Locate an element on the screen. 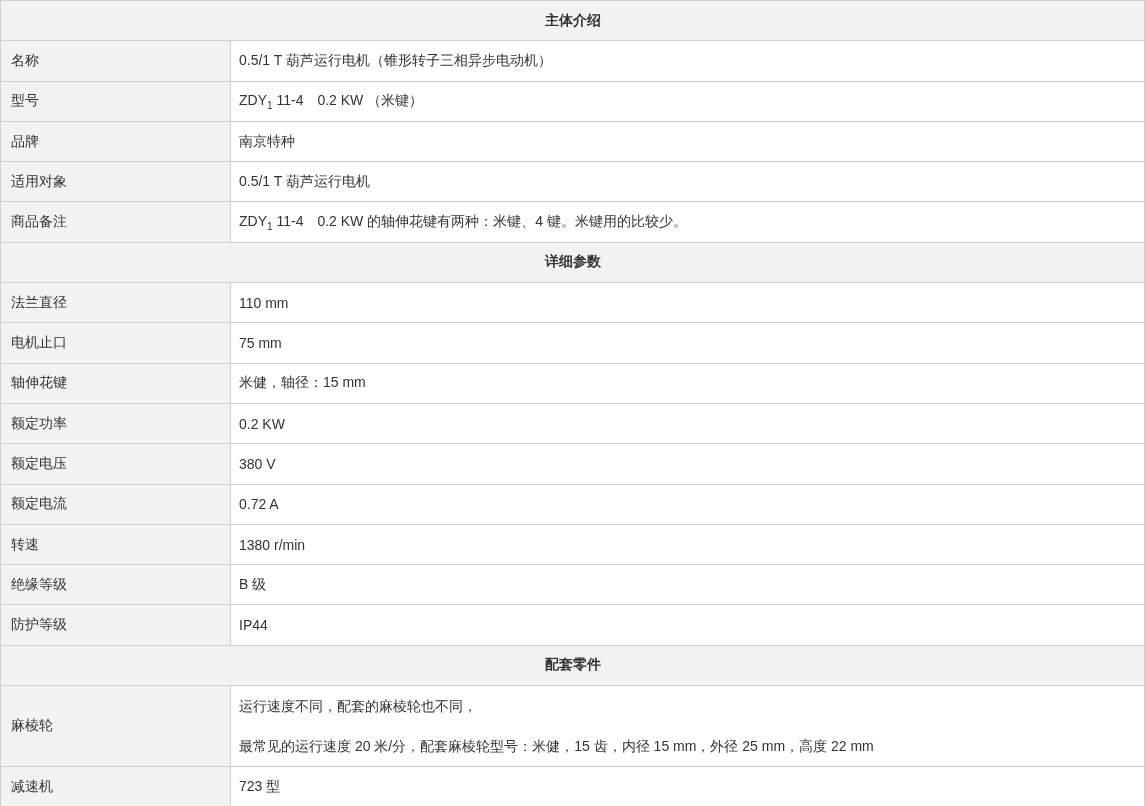 The width and height of the screenshot is (1145, 806). value-cell: IP44 is located at coordinates (687, 625).